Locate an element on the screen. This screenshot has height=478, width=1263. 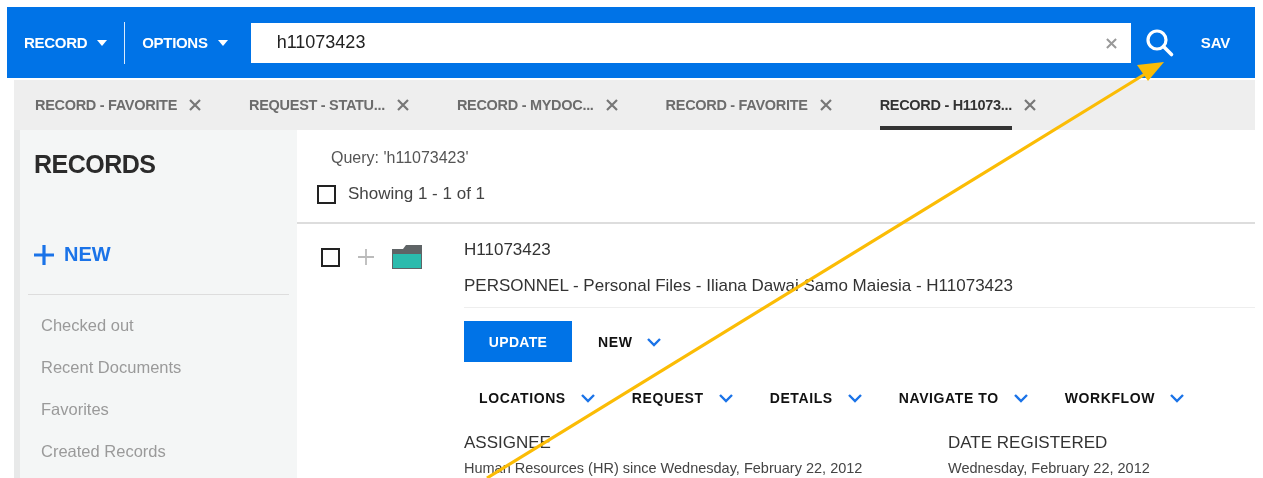
result-count: Showing 1 - 1 of 1 is located at coordinates (417, 194).